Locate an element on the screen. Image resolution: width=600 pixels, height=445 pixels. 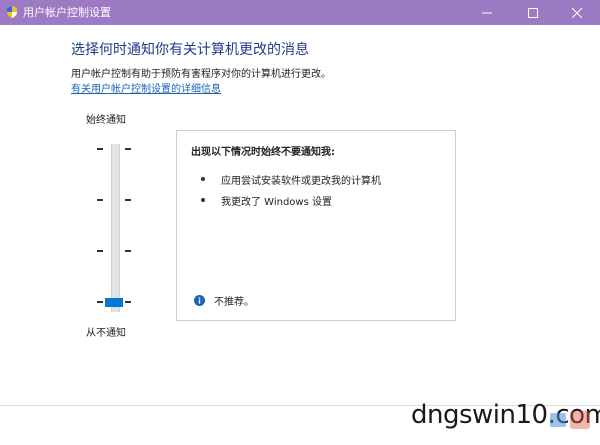
page-description: 用户帐户控制有助于预防有害程序对你的计算机进行更改。 is located at coordinates (201, 74).